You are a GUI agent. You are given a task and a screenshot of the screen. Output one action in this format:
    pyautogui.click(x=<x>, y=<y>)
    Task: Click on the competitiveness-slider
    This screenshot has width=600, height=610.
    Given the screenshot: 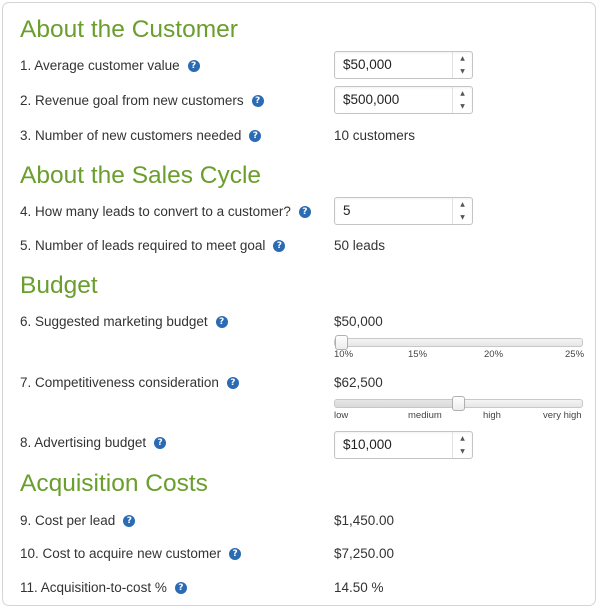 What is the action you would take?
    pyautogui.click(x=458, y=403)
    